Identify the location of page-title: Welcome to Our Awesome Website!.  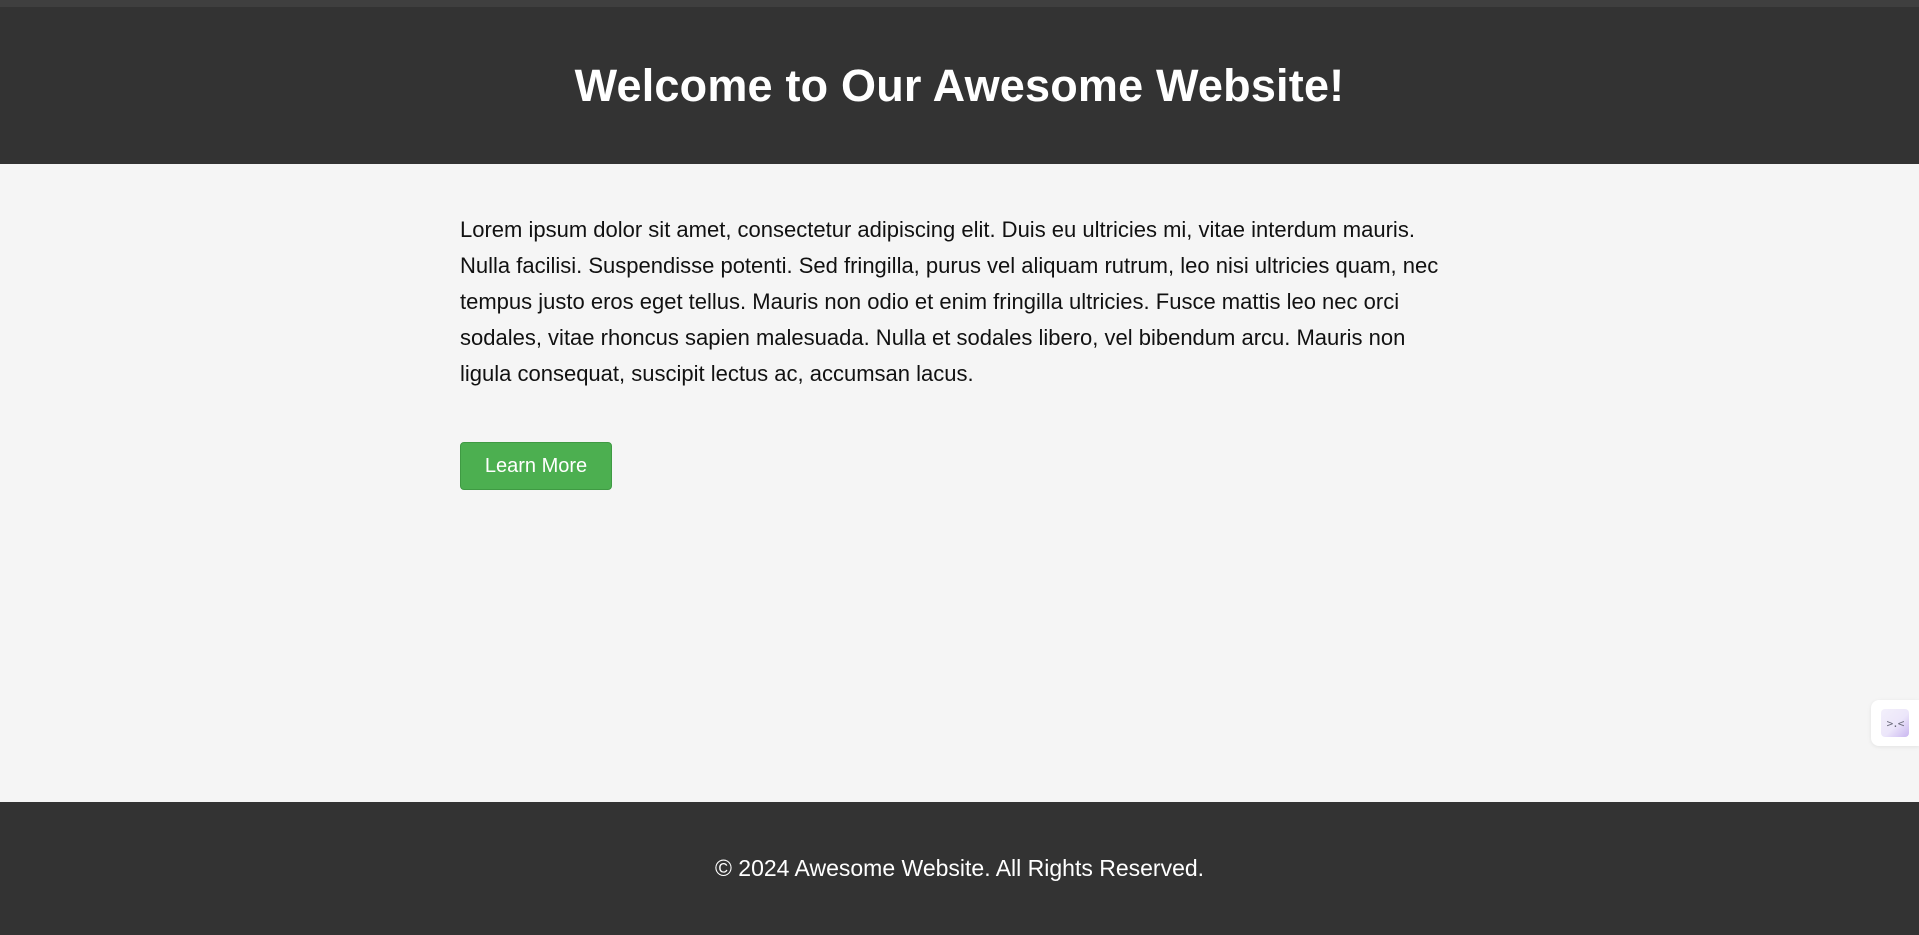
(959, 85).